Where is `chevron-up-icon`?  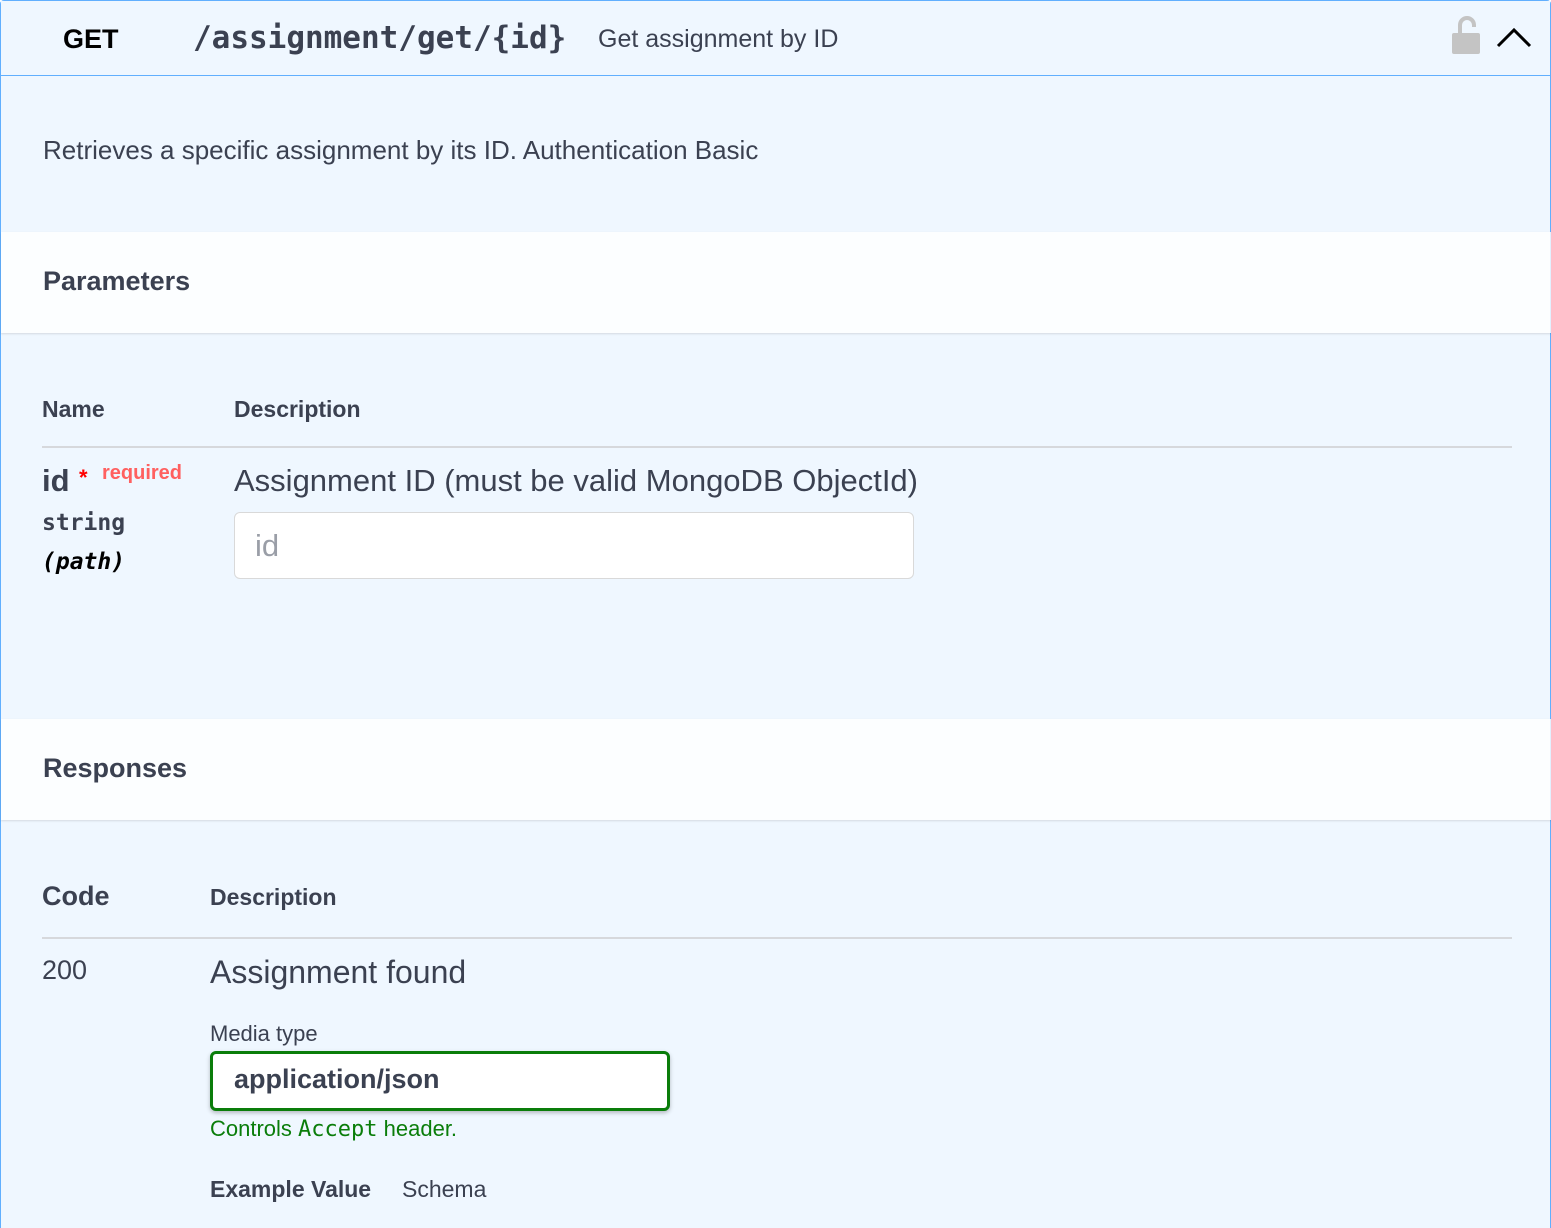
chevron-up-icon is located at coordinates (1514, 38).